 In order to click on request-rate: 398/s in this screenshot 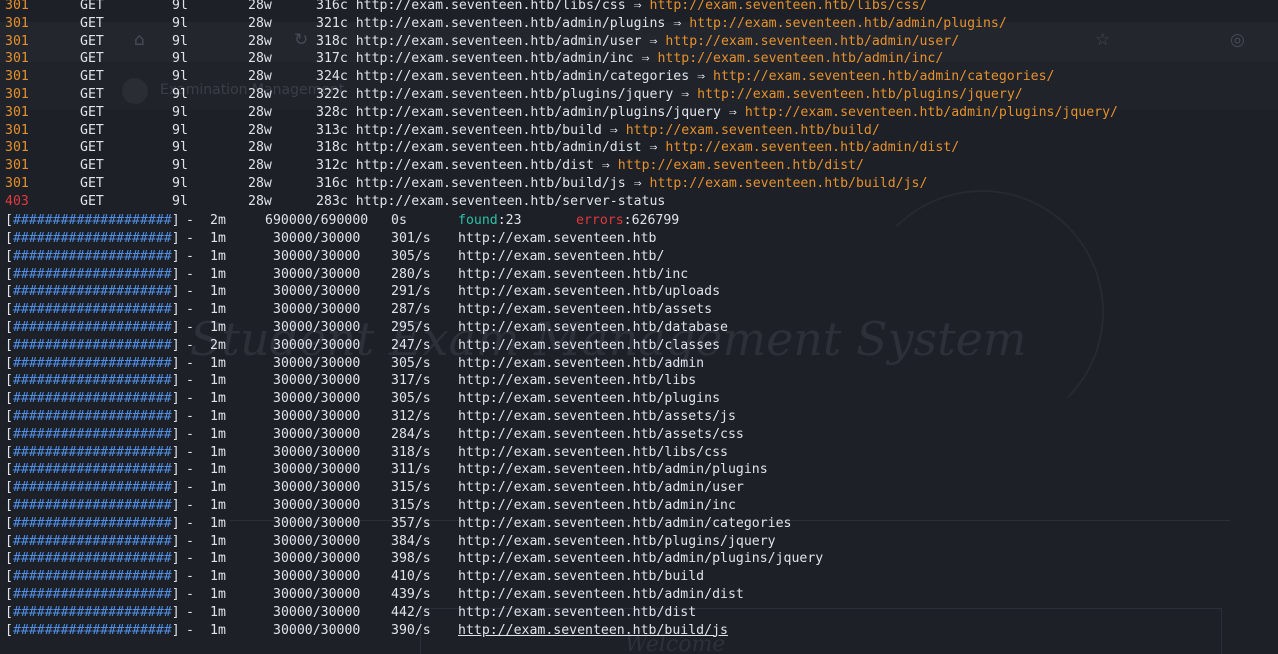, I will do `click(411, 559)`.